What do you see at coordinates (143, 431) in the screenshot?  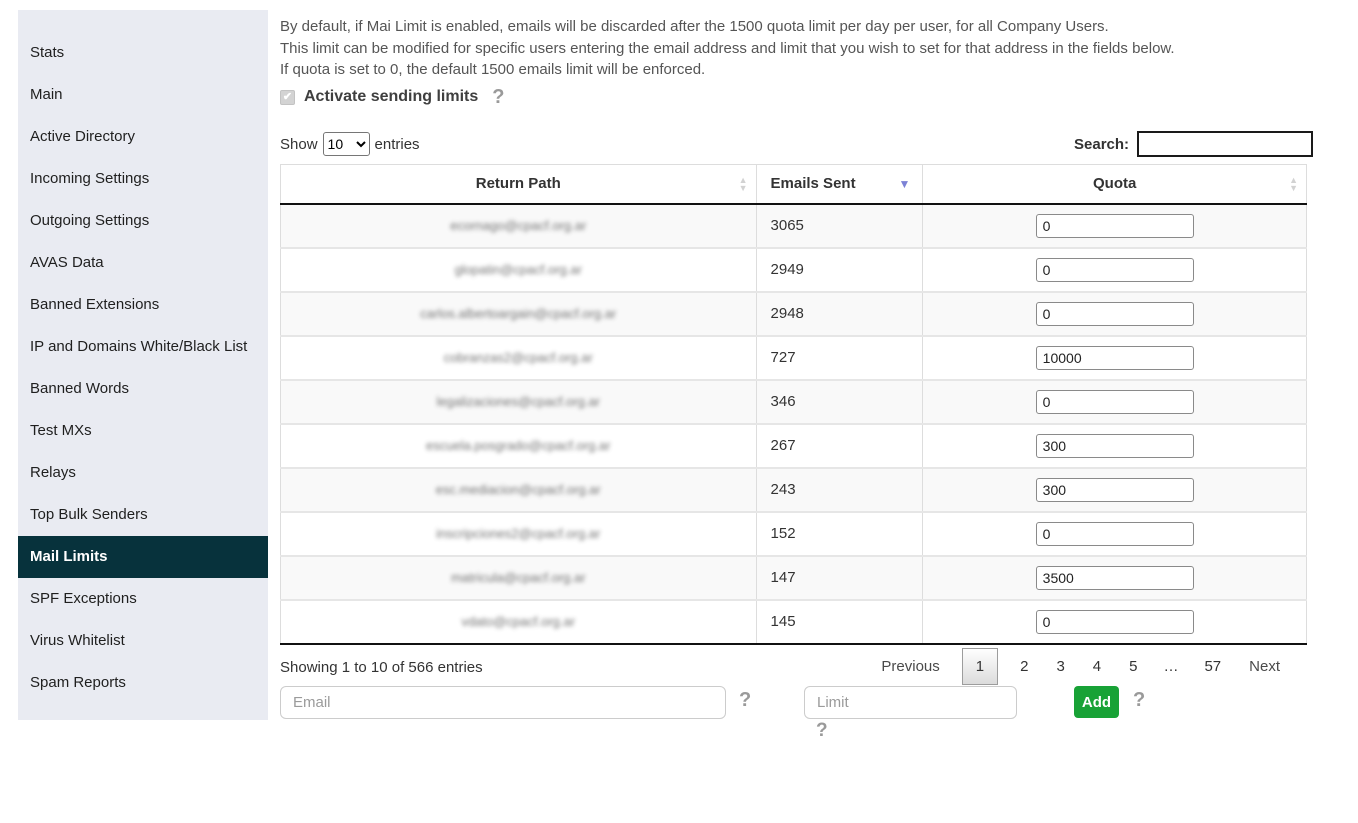 I see `sidebar-item-test-mxs: Test MXs` at bounding box center [143, 431].